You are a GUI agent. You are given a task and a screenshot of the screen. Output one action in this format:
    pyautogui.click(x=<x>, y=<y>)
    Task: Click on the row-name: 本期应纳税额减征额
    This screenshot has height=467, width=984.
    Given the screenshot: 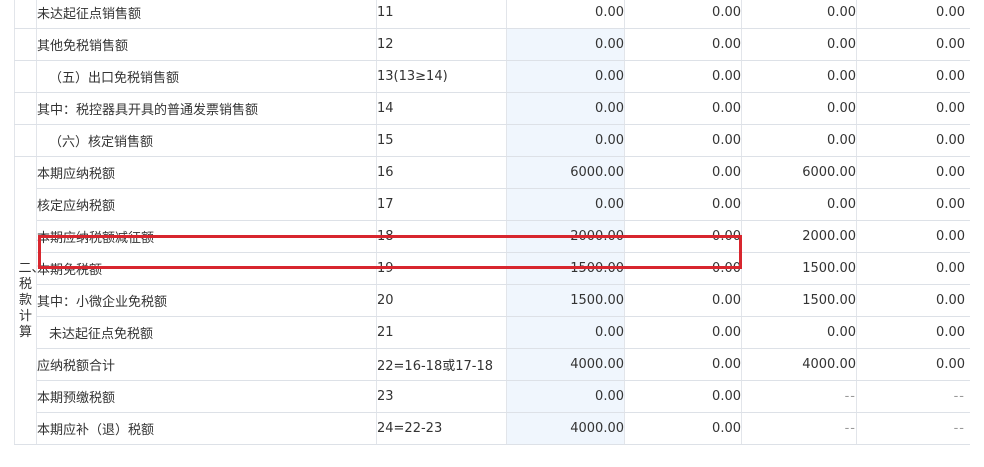 What is the action you would take?
    pyautogui.click(x=206, y=236)
    